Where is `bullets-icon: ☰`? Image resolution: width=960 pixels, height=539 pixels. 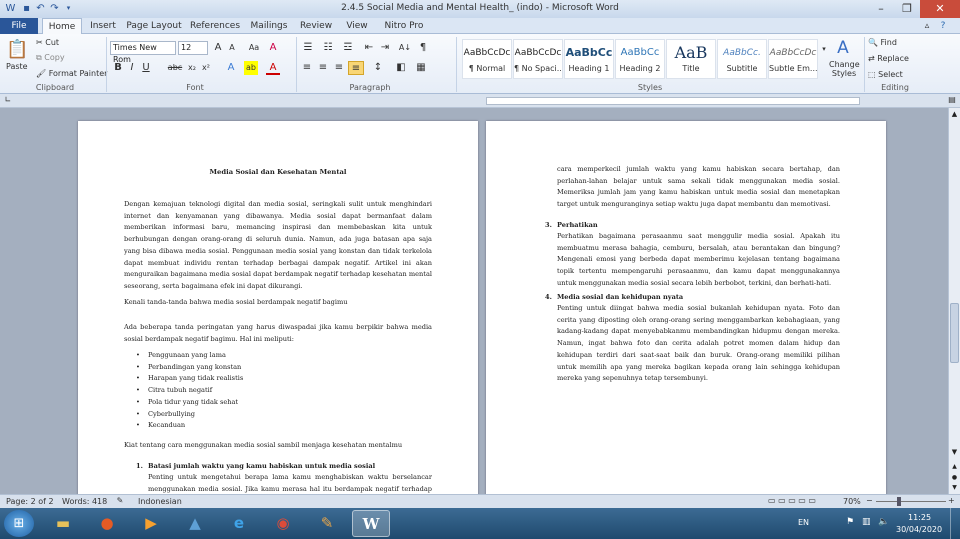
bullets-icon: ☰ is located at coordinates (308, 48).